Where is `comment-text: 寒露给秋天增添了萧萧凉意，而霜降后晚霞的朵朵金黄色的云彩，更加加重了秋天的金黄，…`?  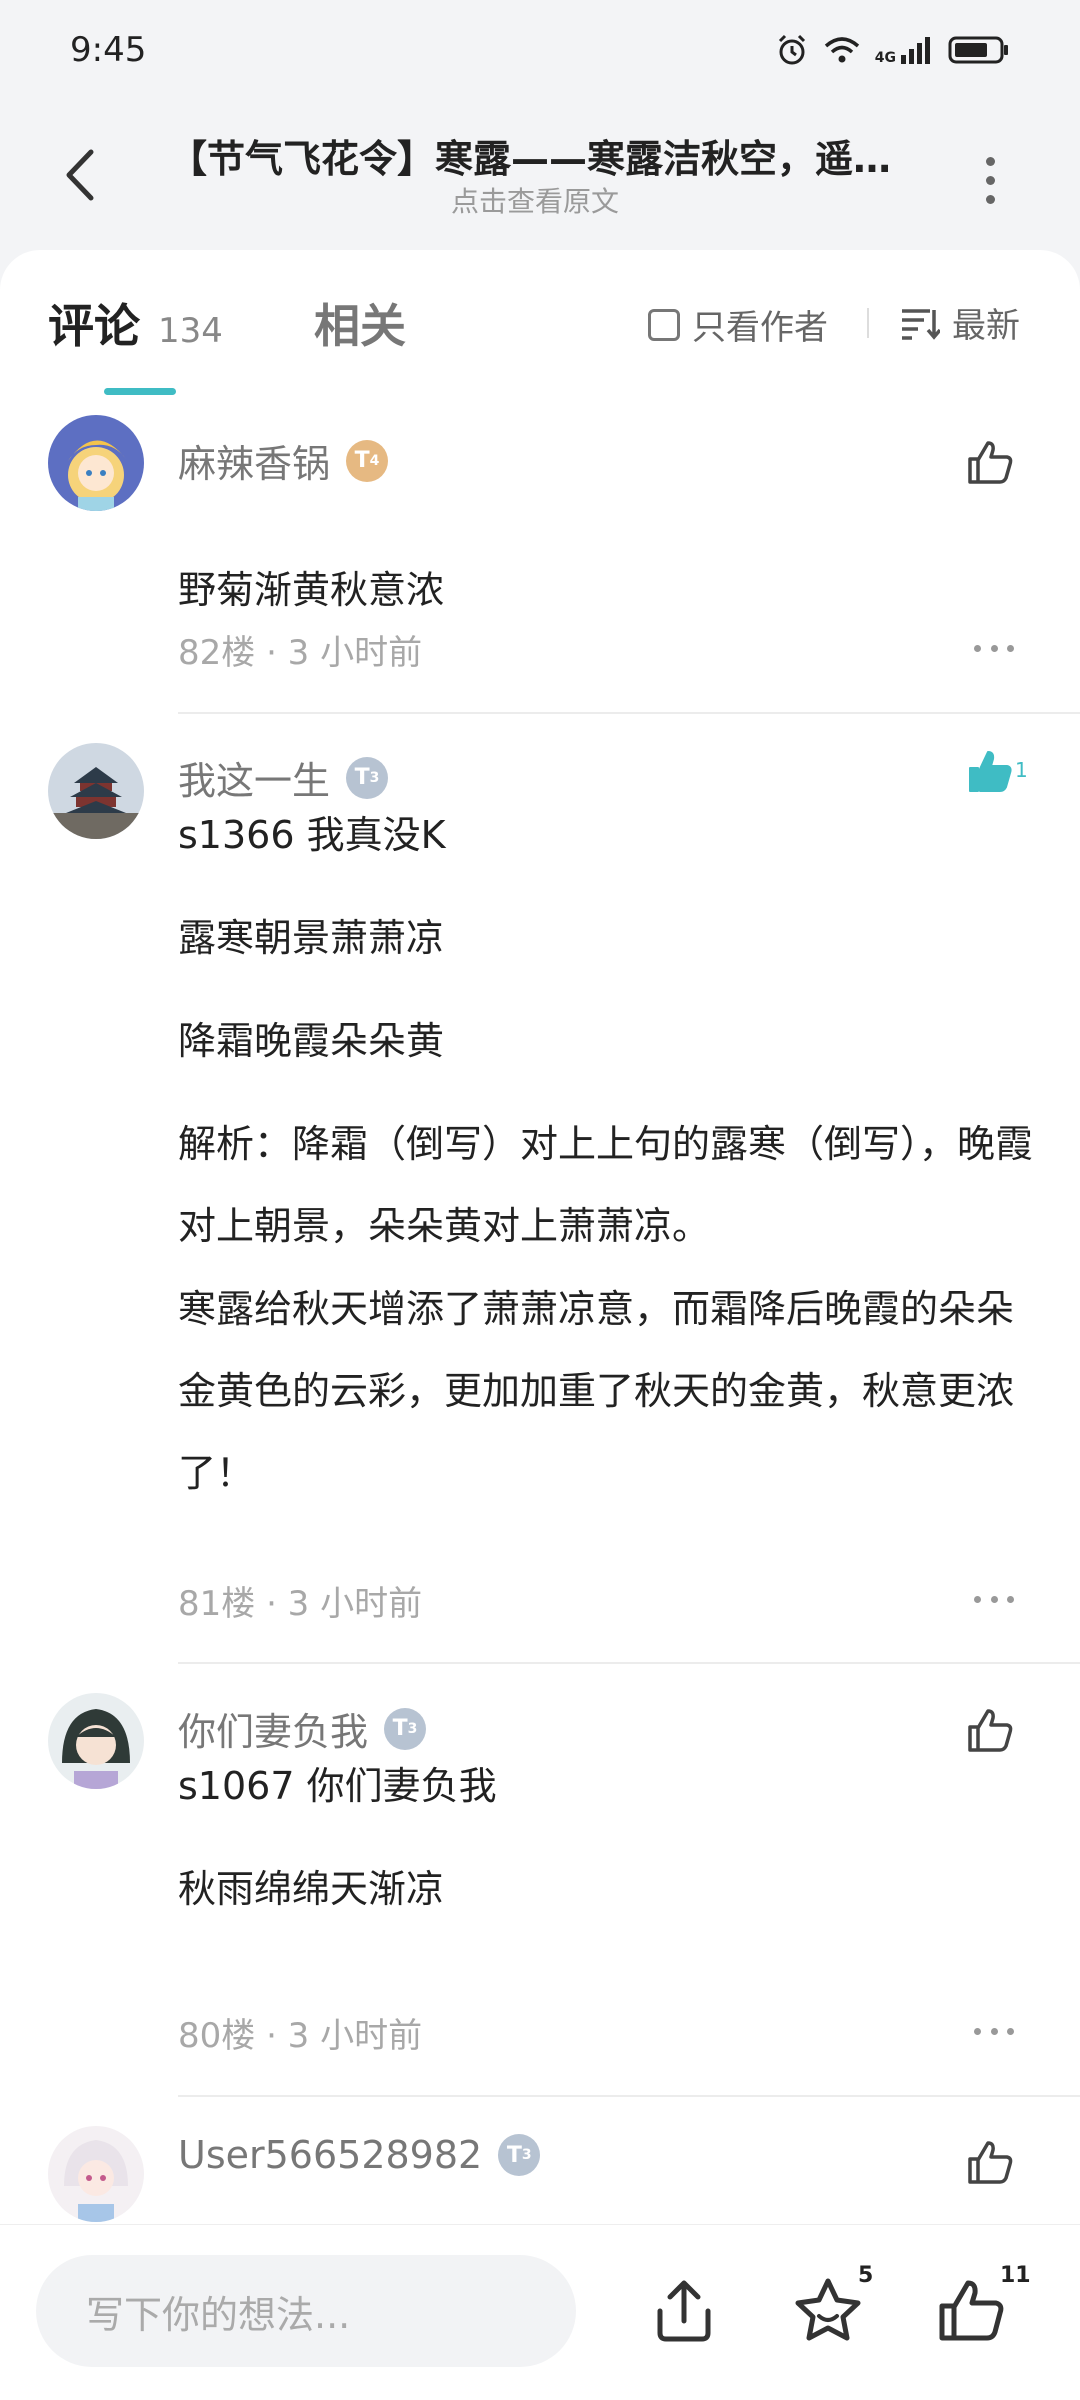 comment-text: 寒露给秋天增添了萧萧凉意，而霜降后晚霞的朵朵金黄色的云彩，更加加重了秋天的金黄，… is located at coordinates (596, 1391).